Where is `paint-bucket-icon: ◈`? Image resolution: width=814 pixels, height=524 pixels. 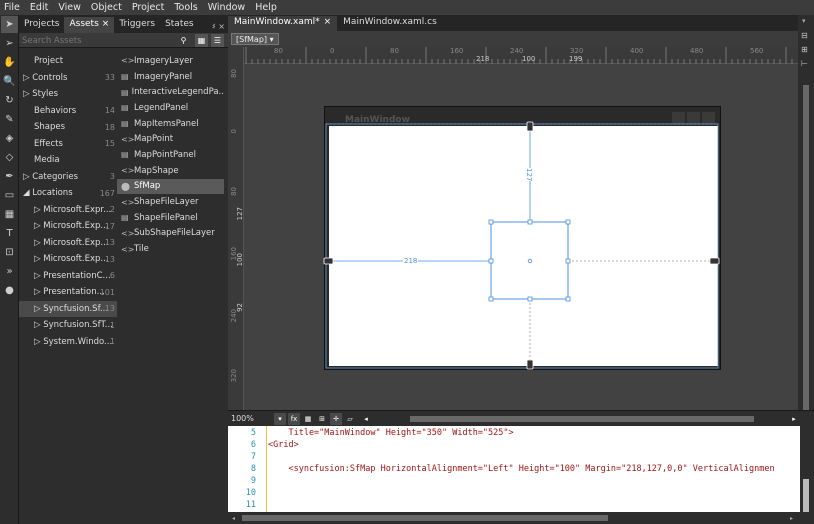 paint-bucket-icon: ◈ is located at coordinates (9, 138).